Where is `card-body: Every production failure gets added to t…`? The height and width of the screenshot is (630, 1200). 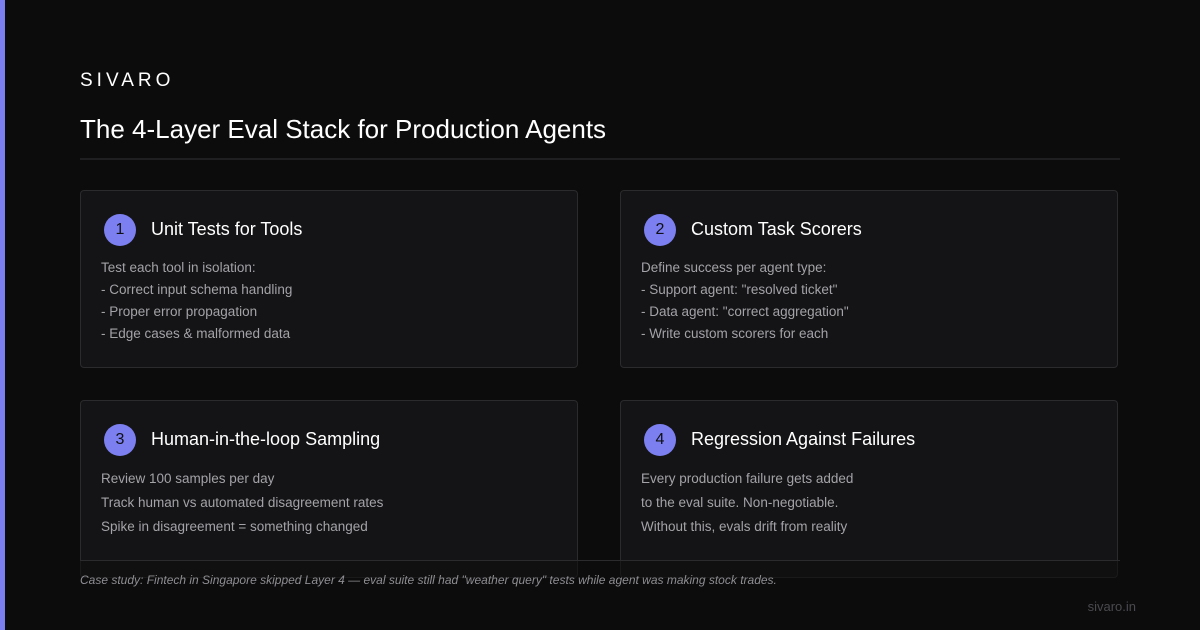 card-body: Every production failure gets added to t… is located at coordinates (747, 503).